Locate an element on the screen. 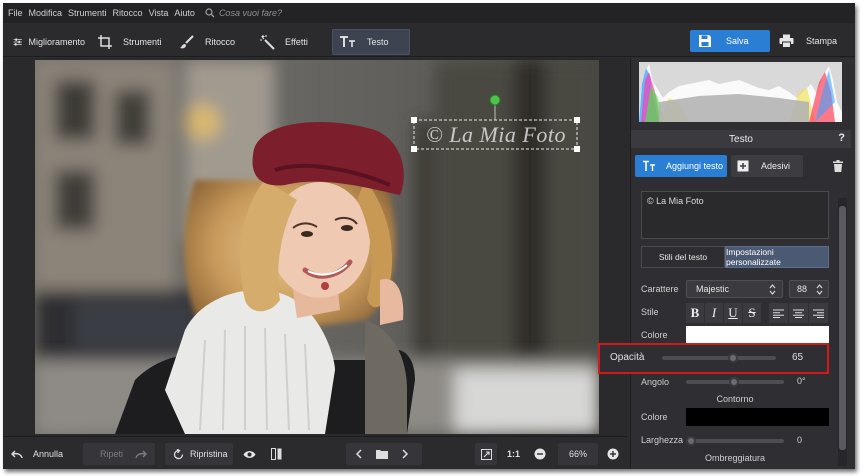 Image resolution: width=866 pixels, height=476 pixels. sticker-add-icon is located at coordinates (743, 166).